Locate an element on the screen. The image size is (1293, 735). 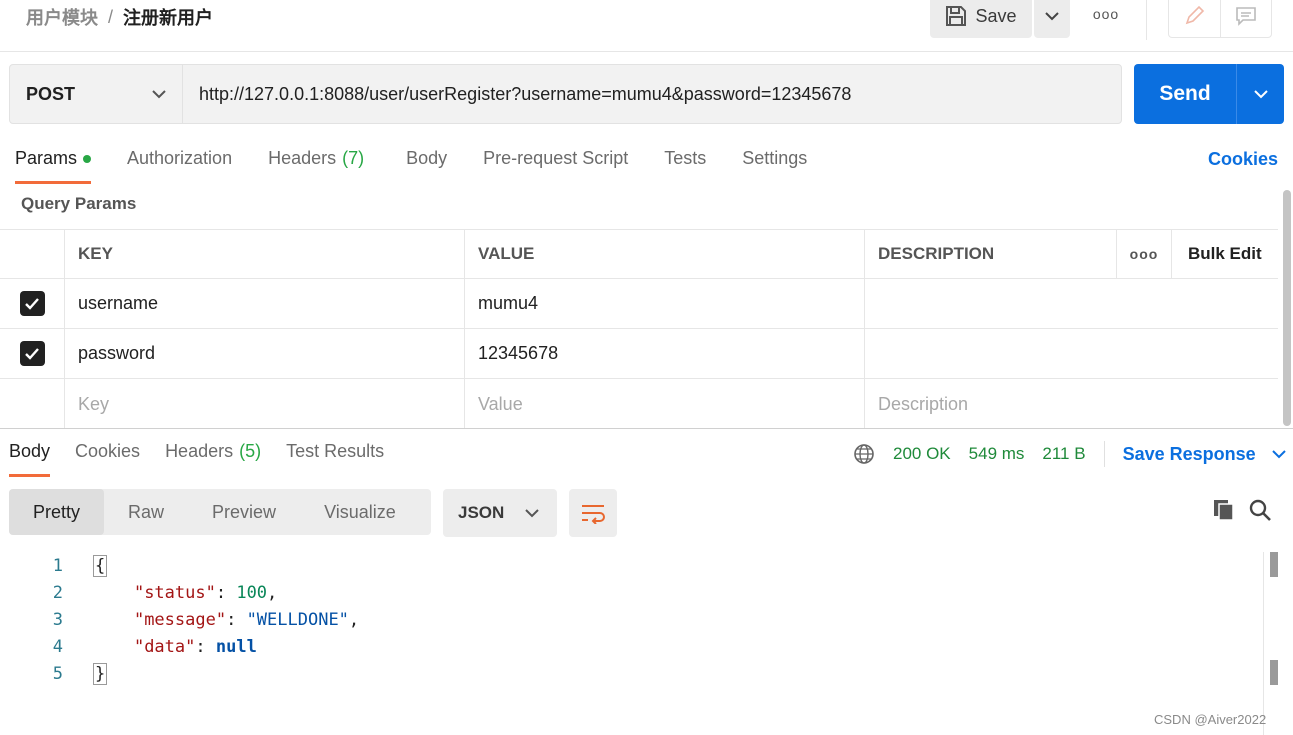
breadcrumb-parent: 用户模块 is located at coordinates (62, 17).